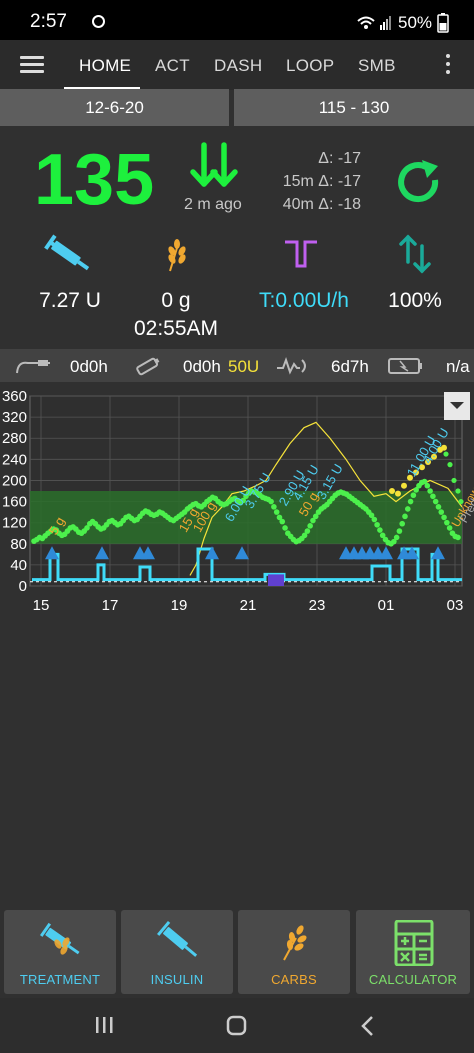  Describe the element at coordinates (105, 66) in the screenshot. I see `tab-home: HOME` at that location.